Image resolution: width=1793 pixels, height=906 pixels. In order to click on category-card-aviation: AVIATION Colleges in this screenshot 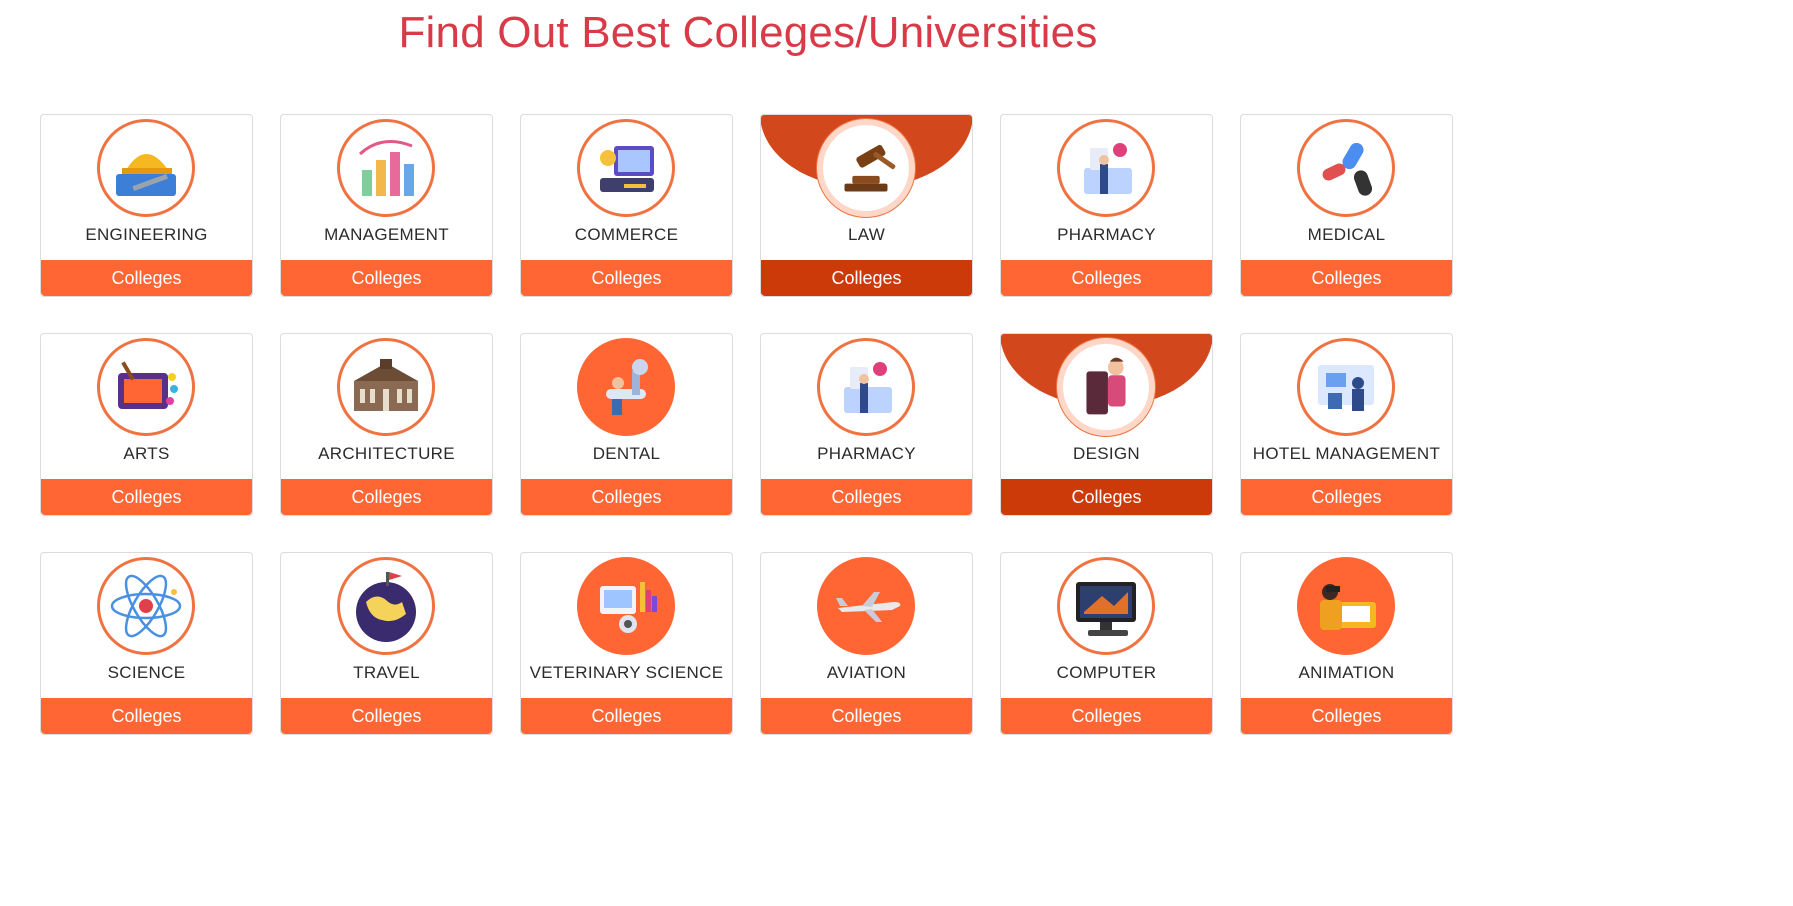, I will do `click(866, 643)`.